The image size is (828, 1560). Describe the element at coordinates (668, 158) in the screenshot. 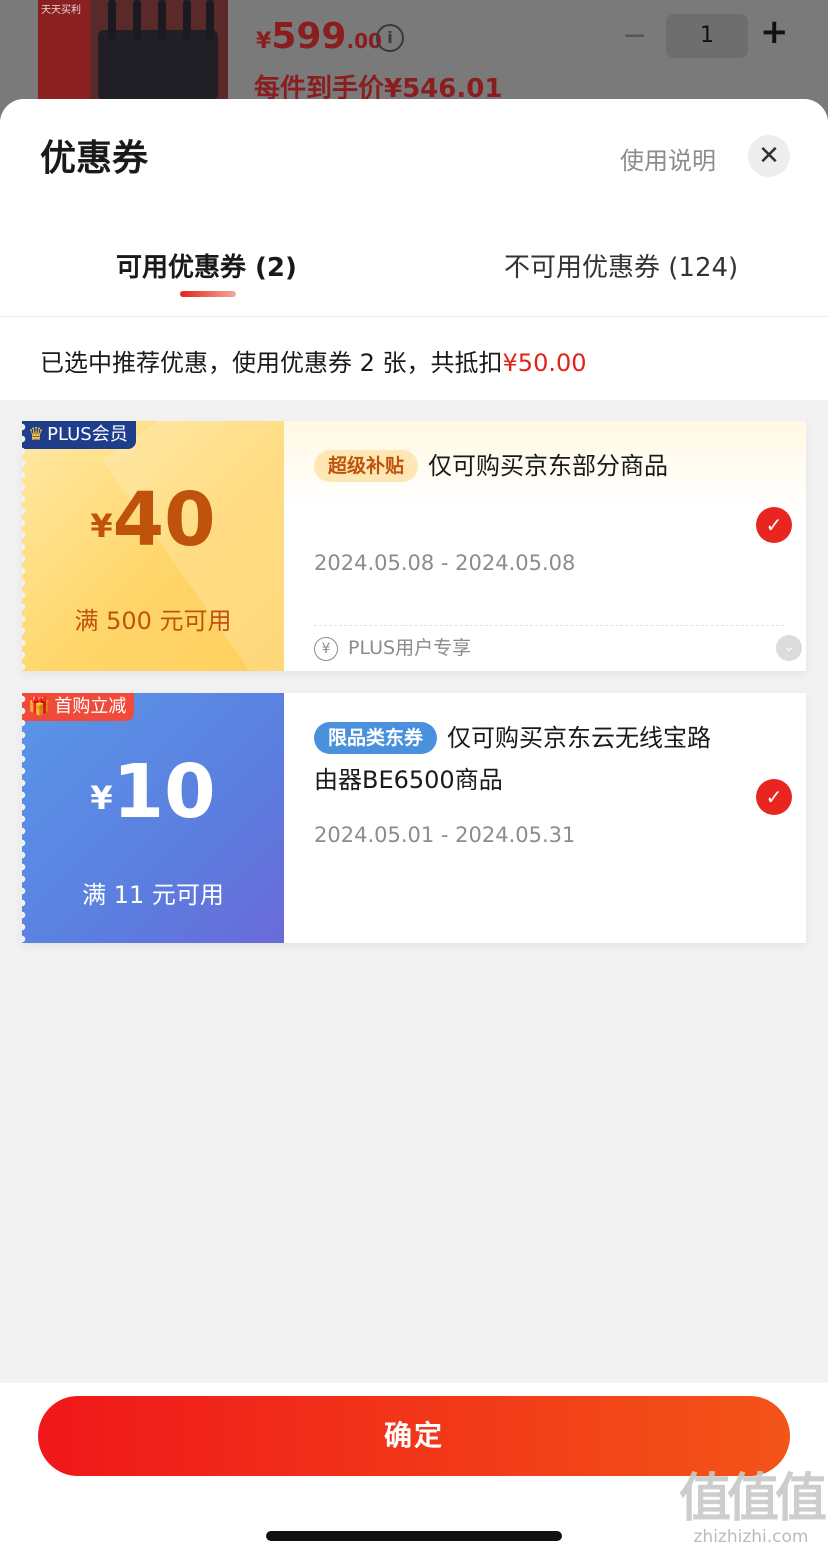

I see `usage-instructions-link: 使用说明` at that location.